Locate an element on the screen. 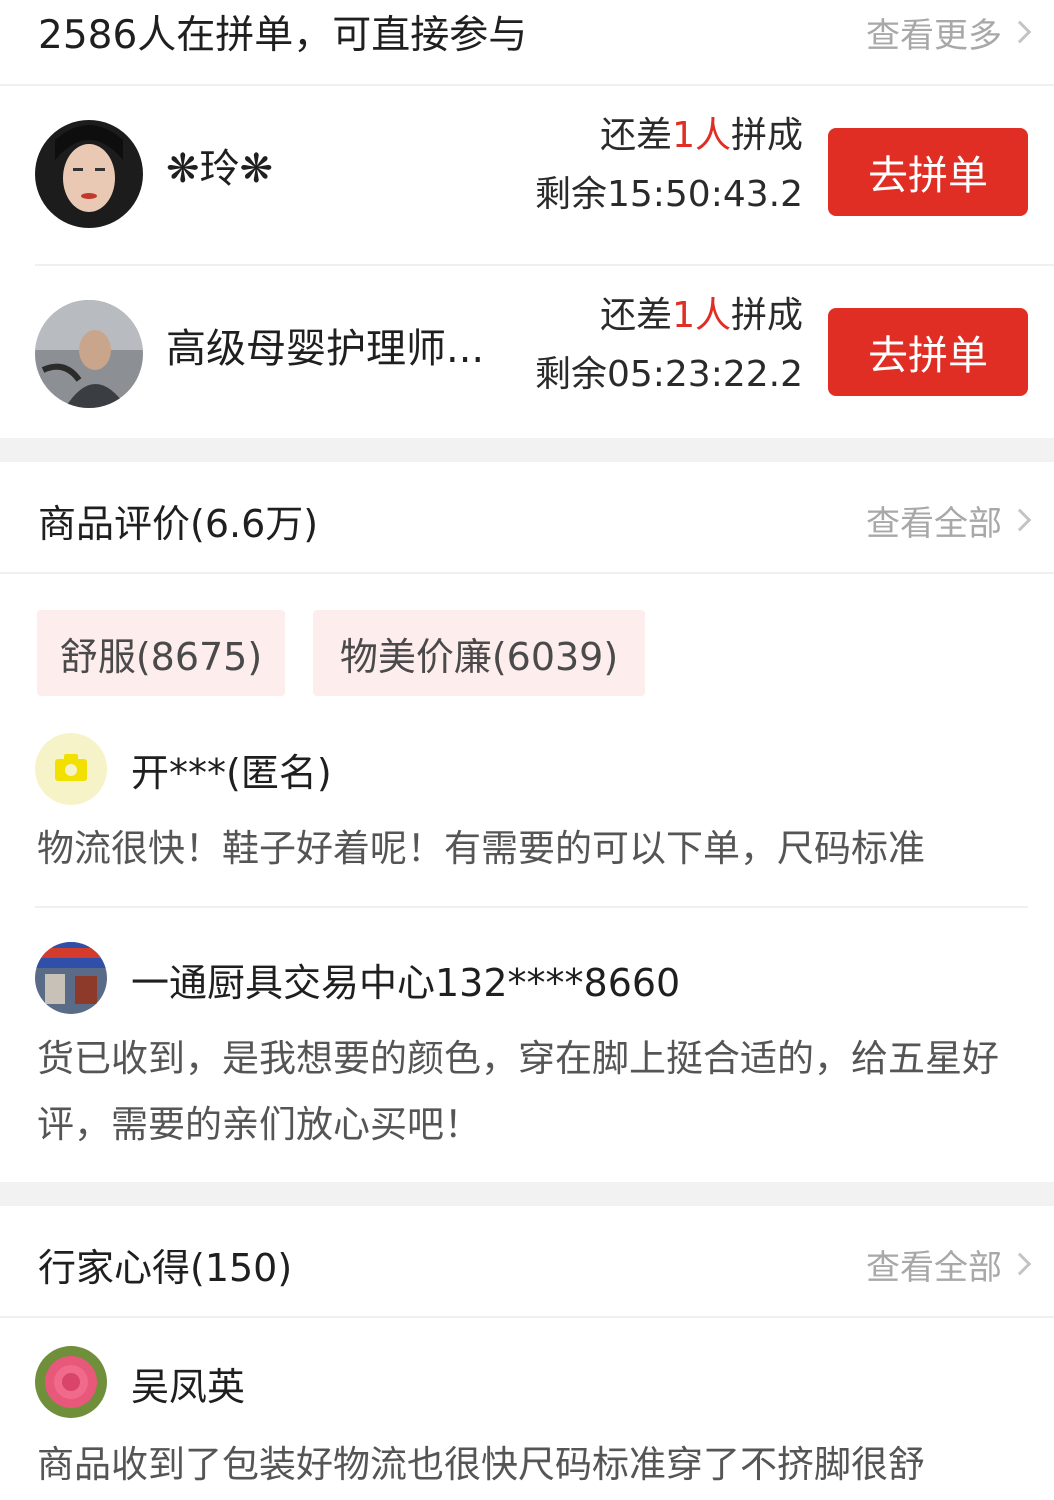  reviews-header: 商品评价(6.6万) 查看全部 is located at coordinates (527, 520).